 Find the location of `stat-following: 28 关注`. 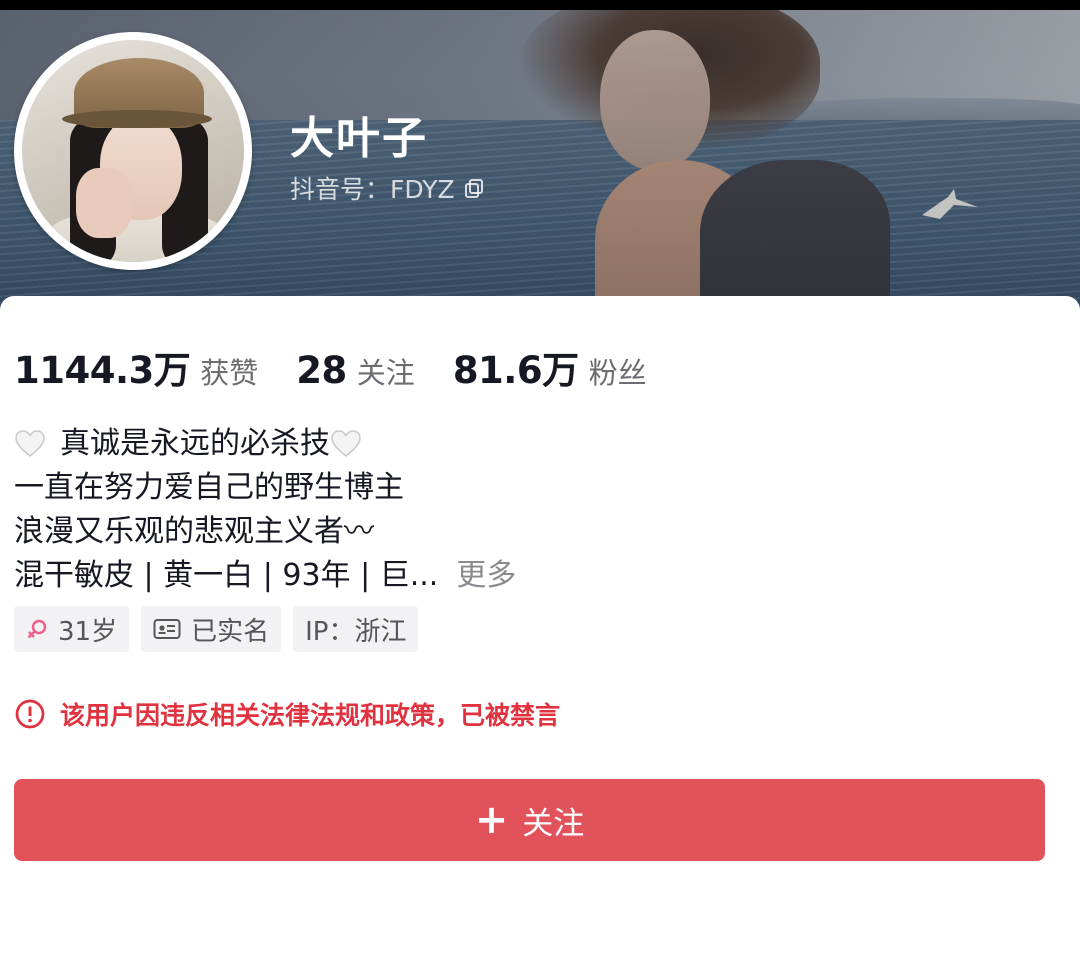

stat-following: 28 关注 is located at coordinates (355, 370).